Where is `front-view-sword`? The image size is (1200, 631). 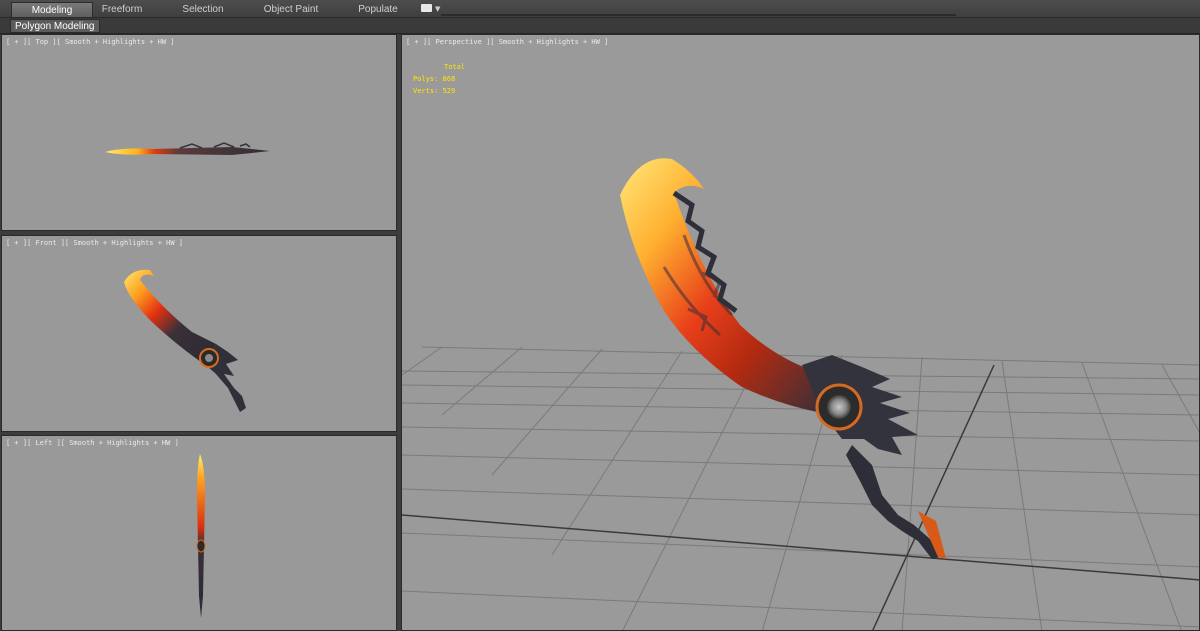
front-view-sword is located at coordinates (185, 340).